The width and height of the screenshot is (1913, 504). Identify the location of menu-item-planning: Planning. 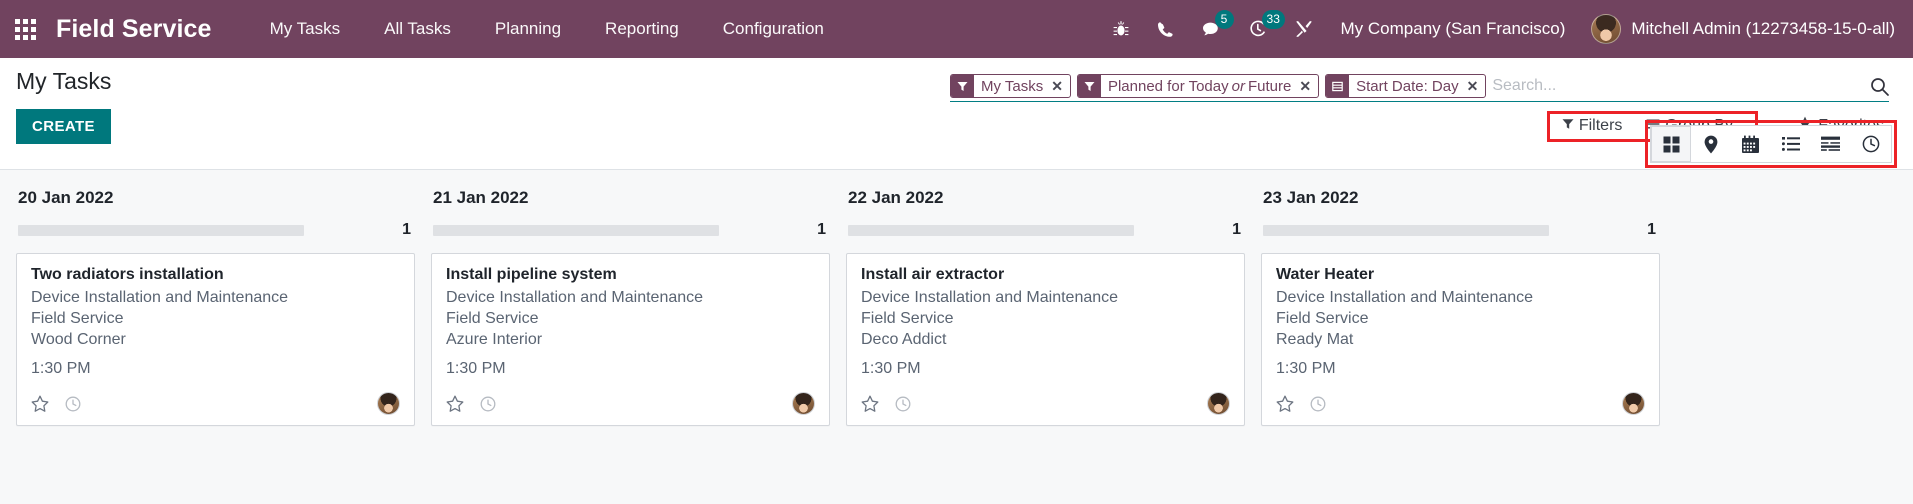
(528, 29).